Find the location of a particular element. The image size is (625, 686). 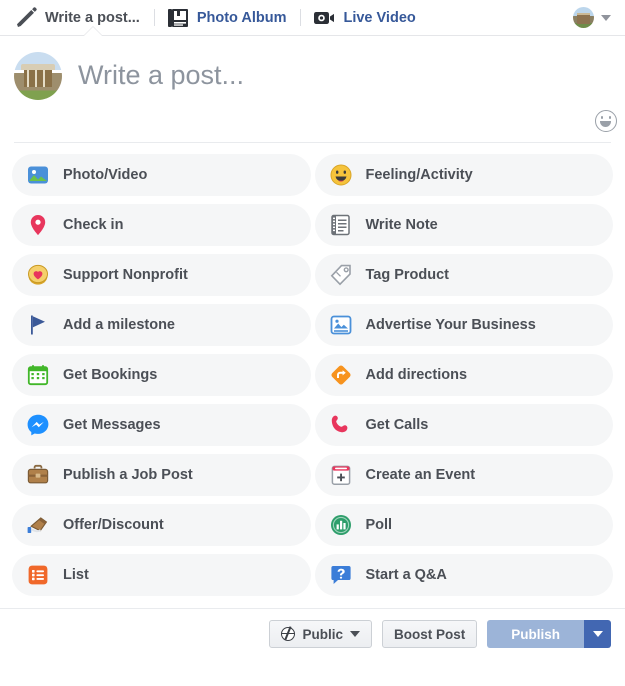

avatar-detail is located at coordinates (38, 78).